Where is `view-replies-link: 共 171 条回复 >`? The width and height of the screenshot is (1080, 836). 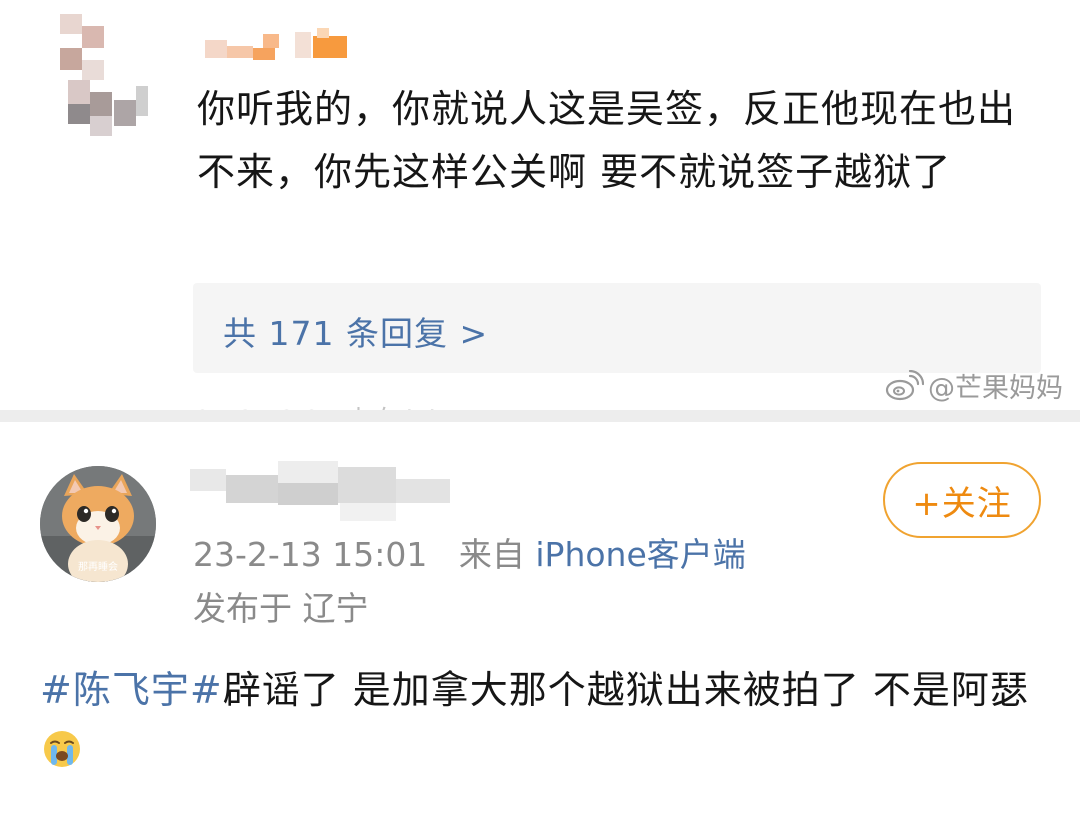 view-replies-link: 共 171 条回复 > is located at coordinates (355, 331).